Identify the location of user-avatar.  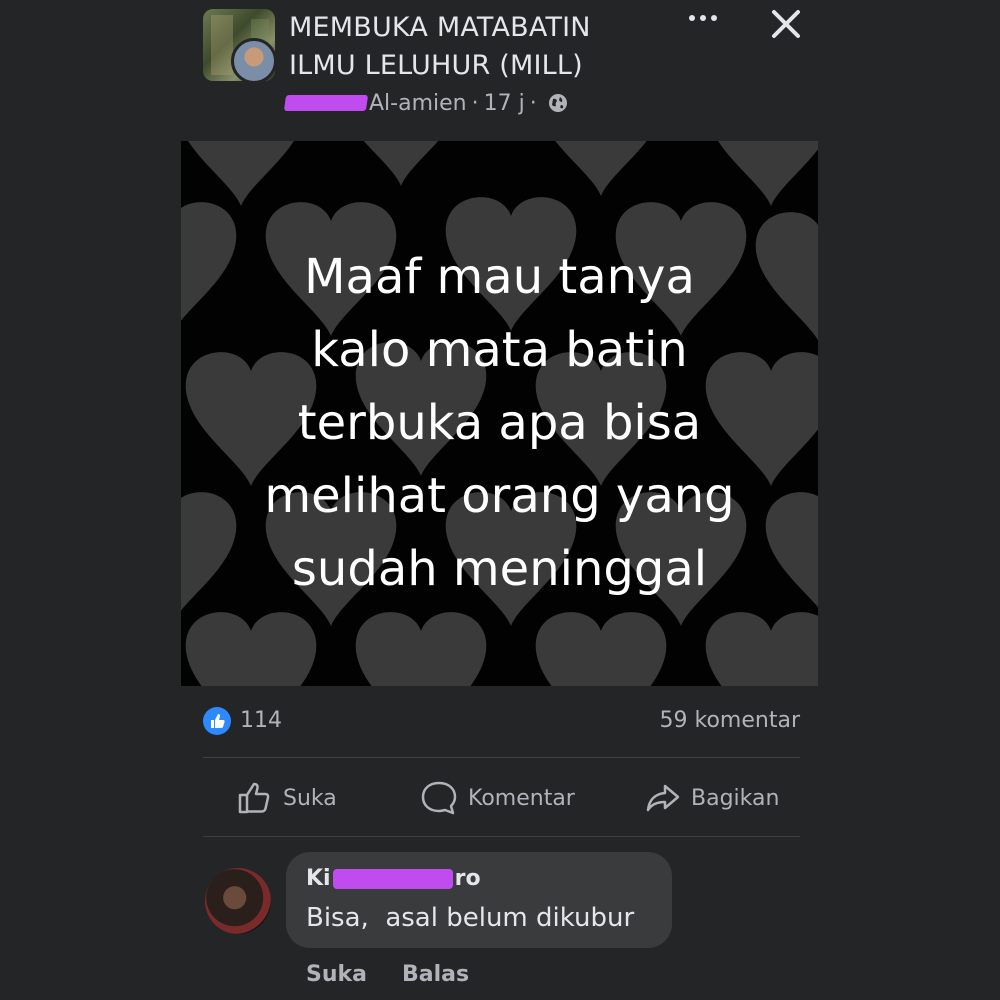
(254, 61).